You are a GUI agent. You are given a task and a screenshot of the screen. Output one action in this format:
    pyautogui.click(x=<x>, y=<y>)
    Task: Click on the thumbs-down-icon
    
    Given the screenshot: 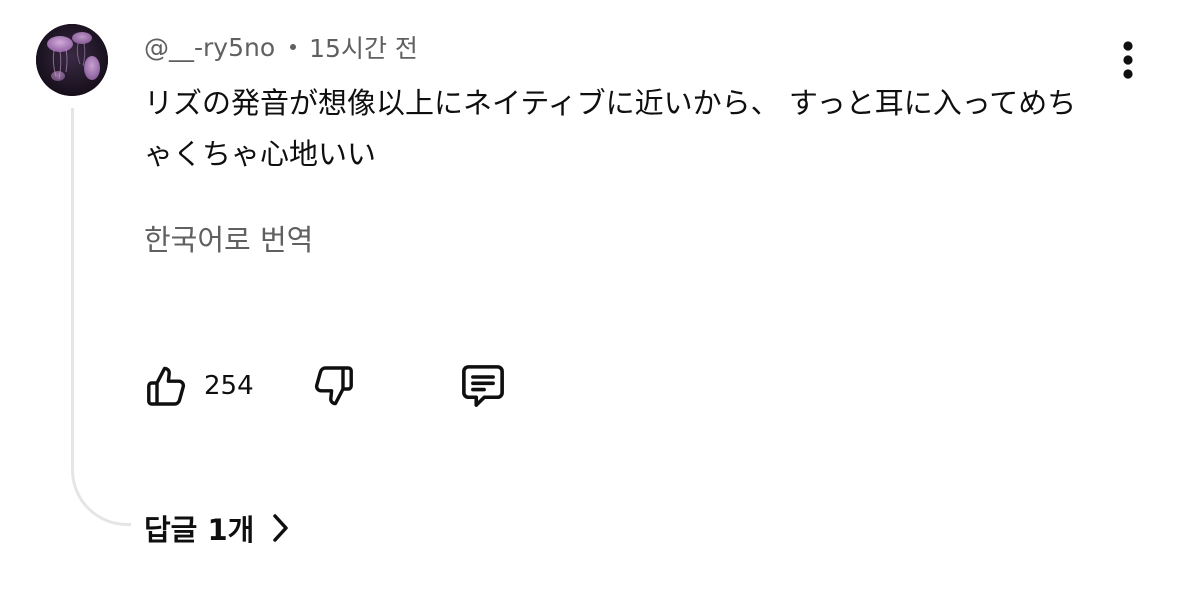 What is the action you would take?
    pyautogui.click(x=333, y=386)
    